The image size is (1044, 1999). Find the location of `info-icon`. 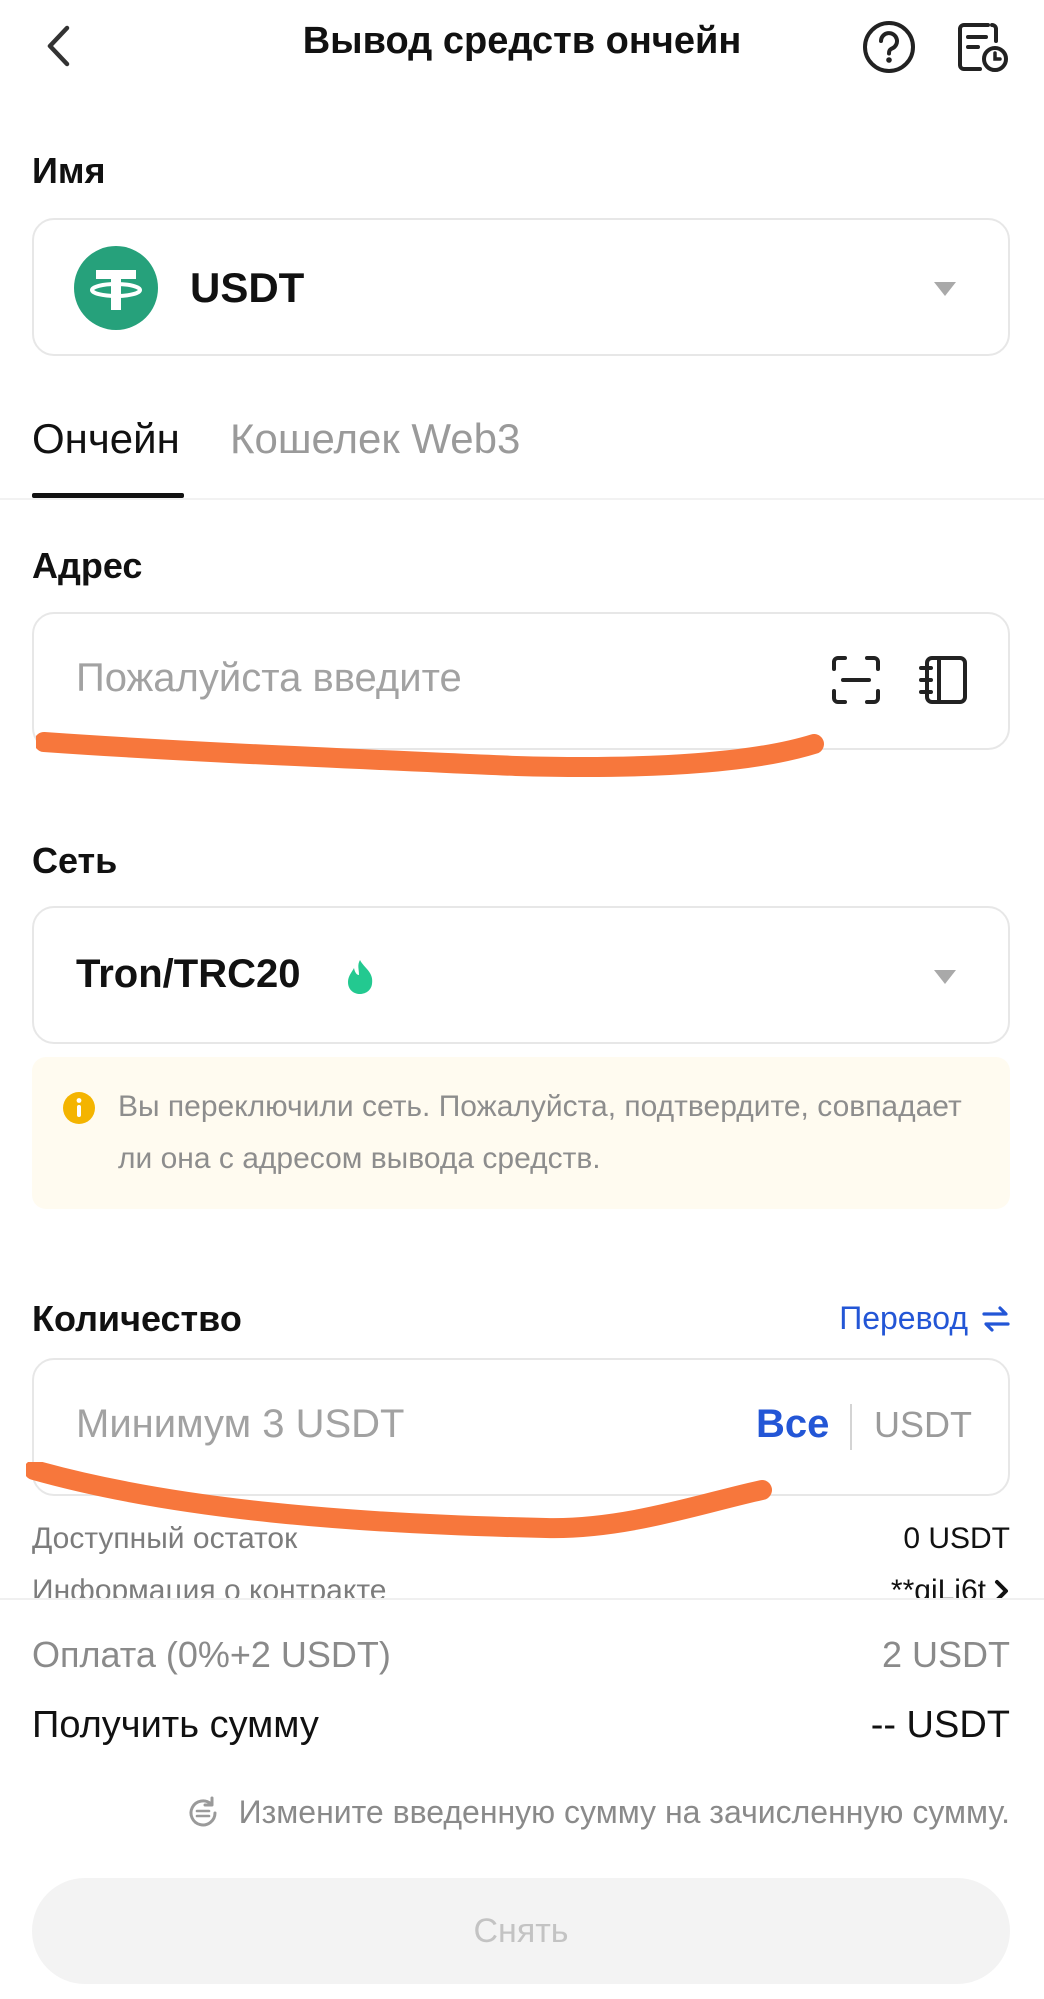

info-icon is located at coordinates (79, 1108).